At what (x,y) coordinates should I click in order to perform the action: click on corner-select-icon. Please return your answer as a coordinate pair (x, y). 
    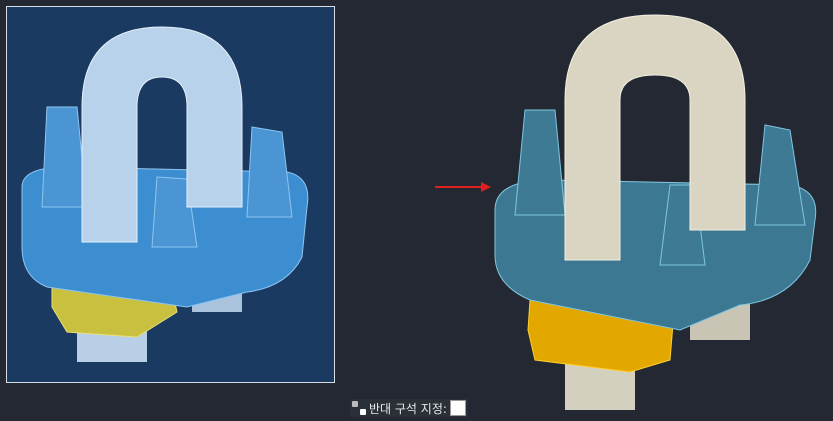
    Looking at the image, I should click on (359, 408).